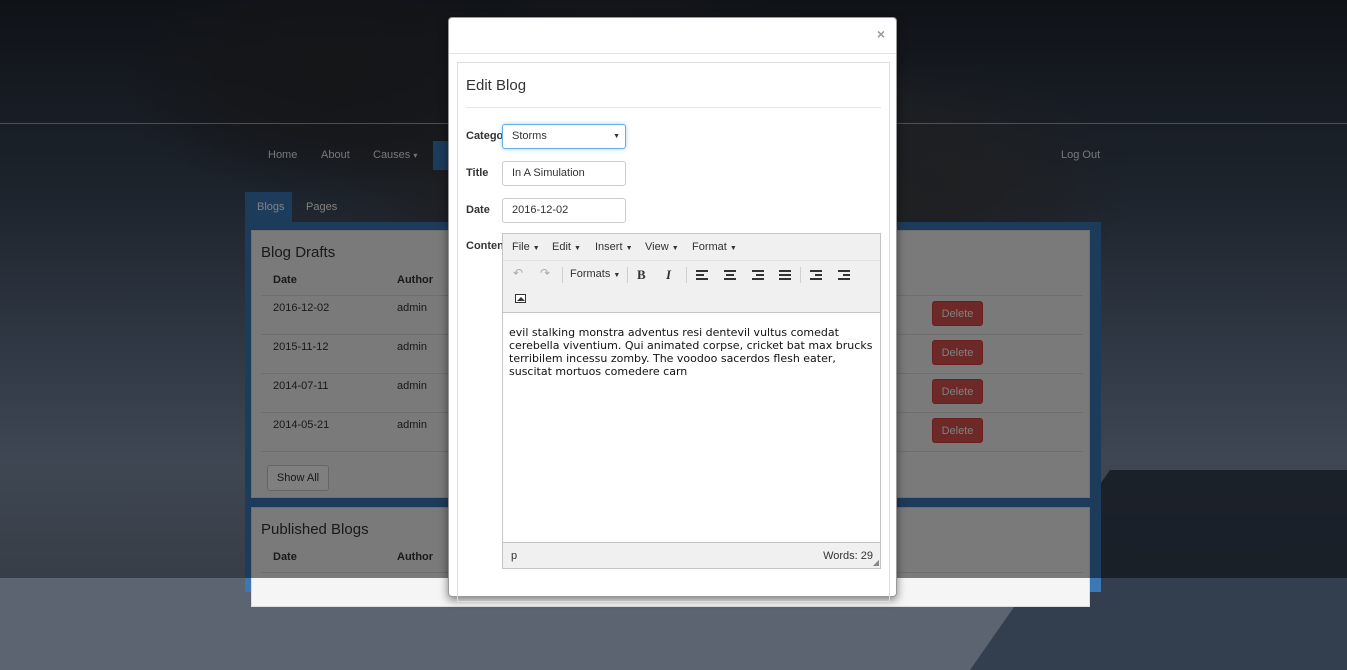  What do you see at coordinates (641, 275) in the screenshot?
I see `bold-icon: B` at bounding box center [641, 275].